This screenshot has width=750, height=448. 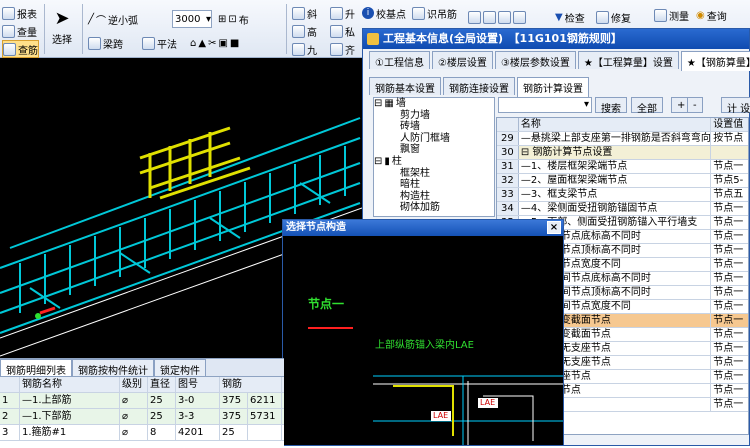 I want to click on calibrate-button: i 校基点, so click(x=384, y=13).